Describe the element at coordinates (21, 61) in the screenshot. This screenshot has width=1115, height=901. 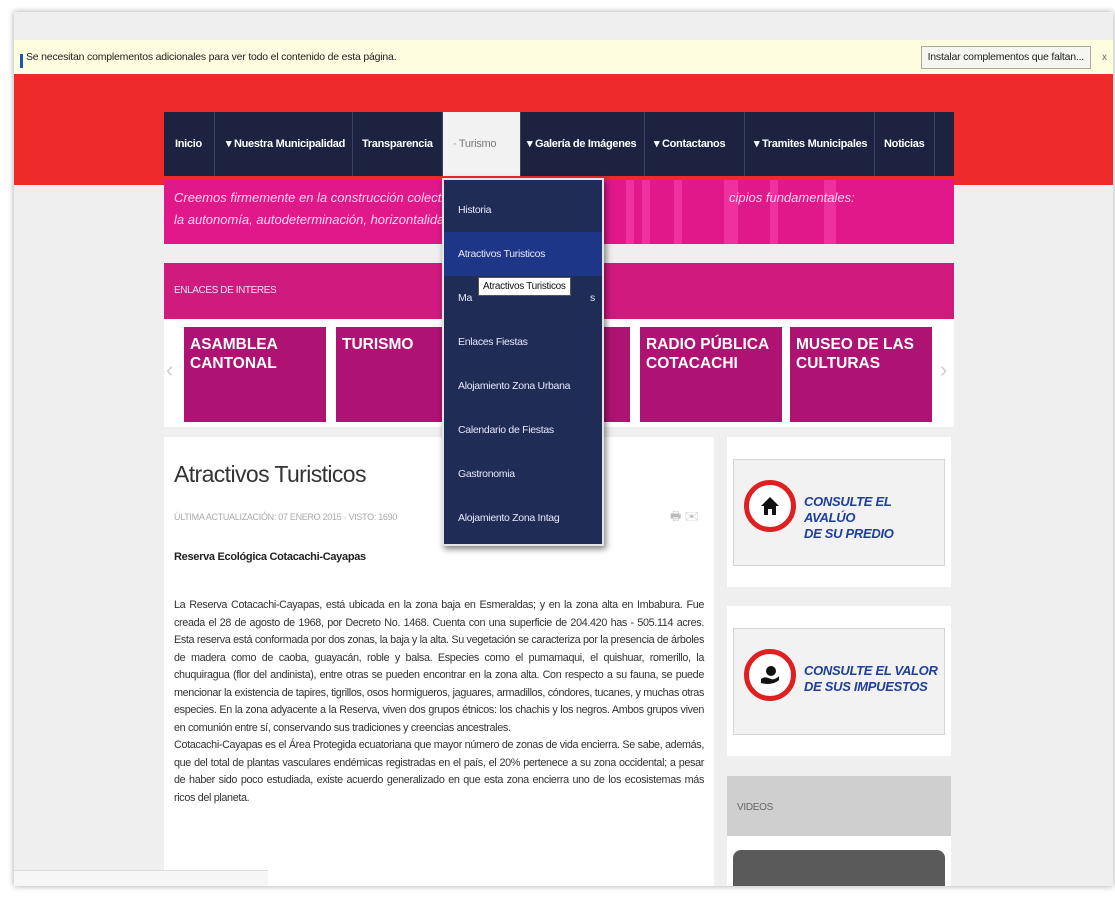
I see `info-marker` at that location.